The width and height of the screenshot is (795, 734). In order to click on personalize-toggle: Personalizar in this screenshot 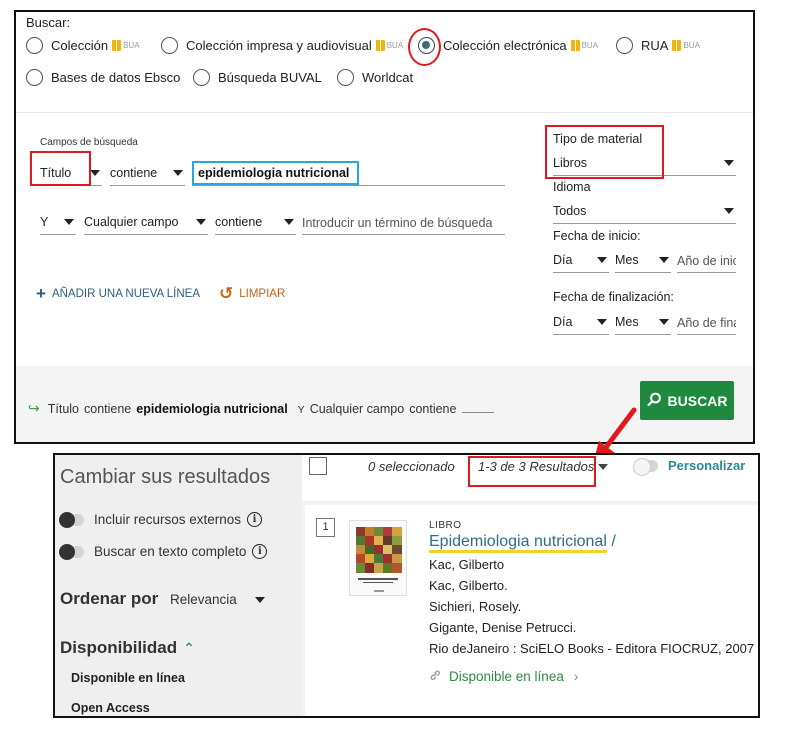, I will do `click(689, 466)`.